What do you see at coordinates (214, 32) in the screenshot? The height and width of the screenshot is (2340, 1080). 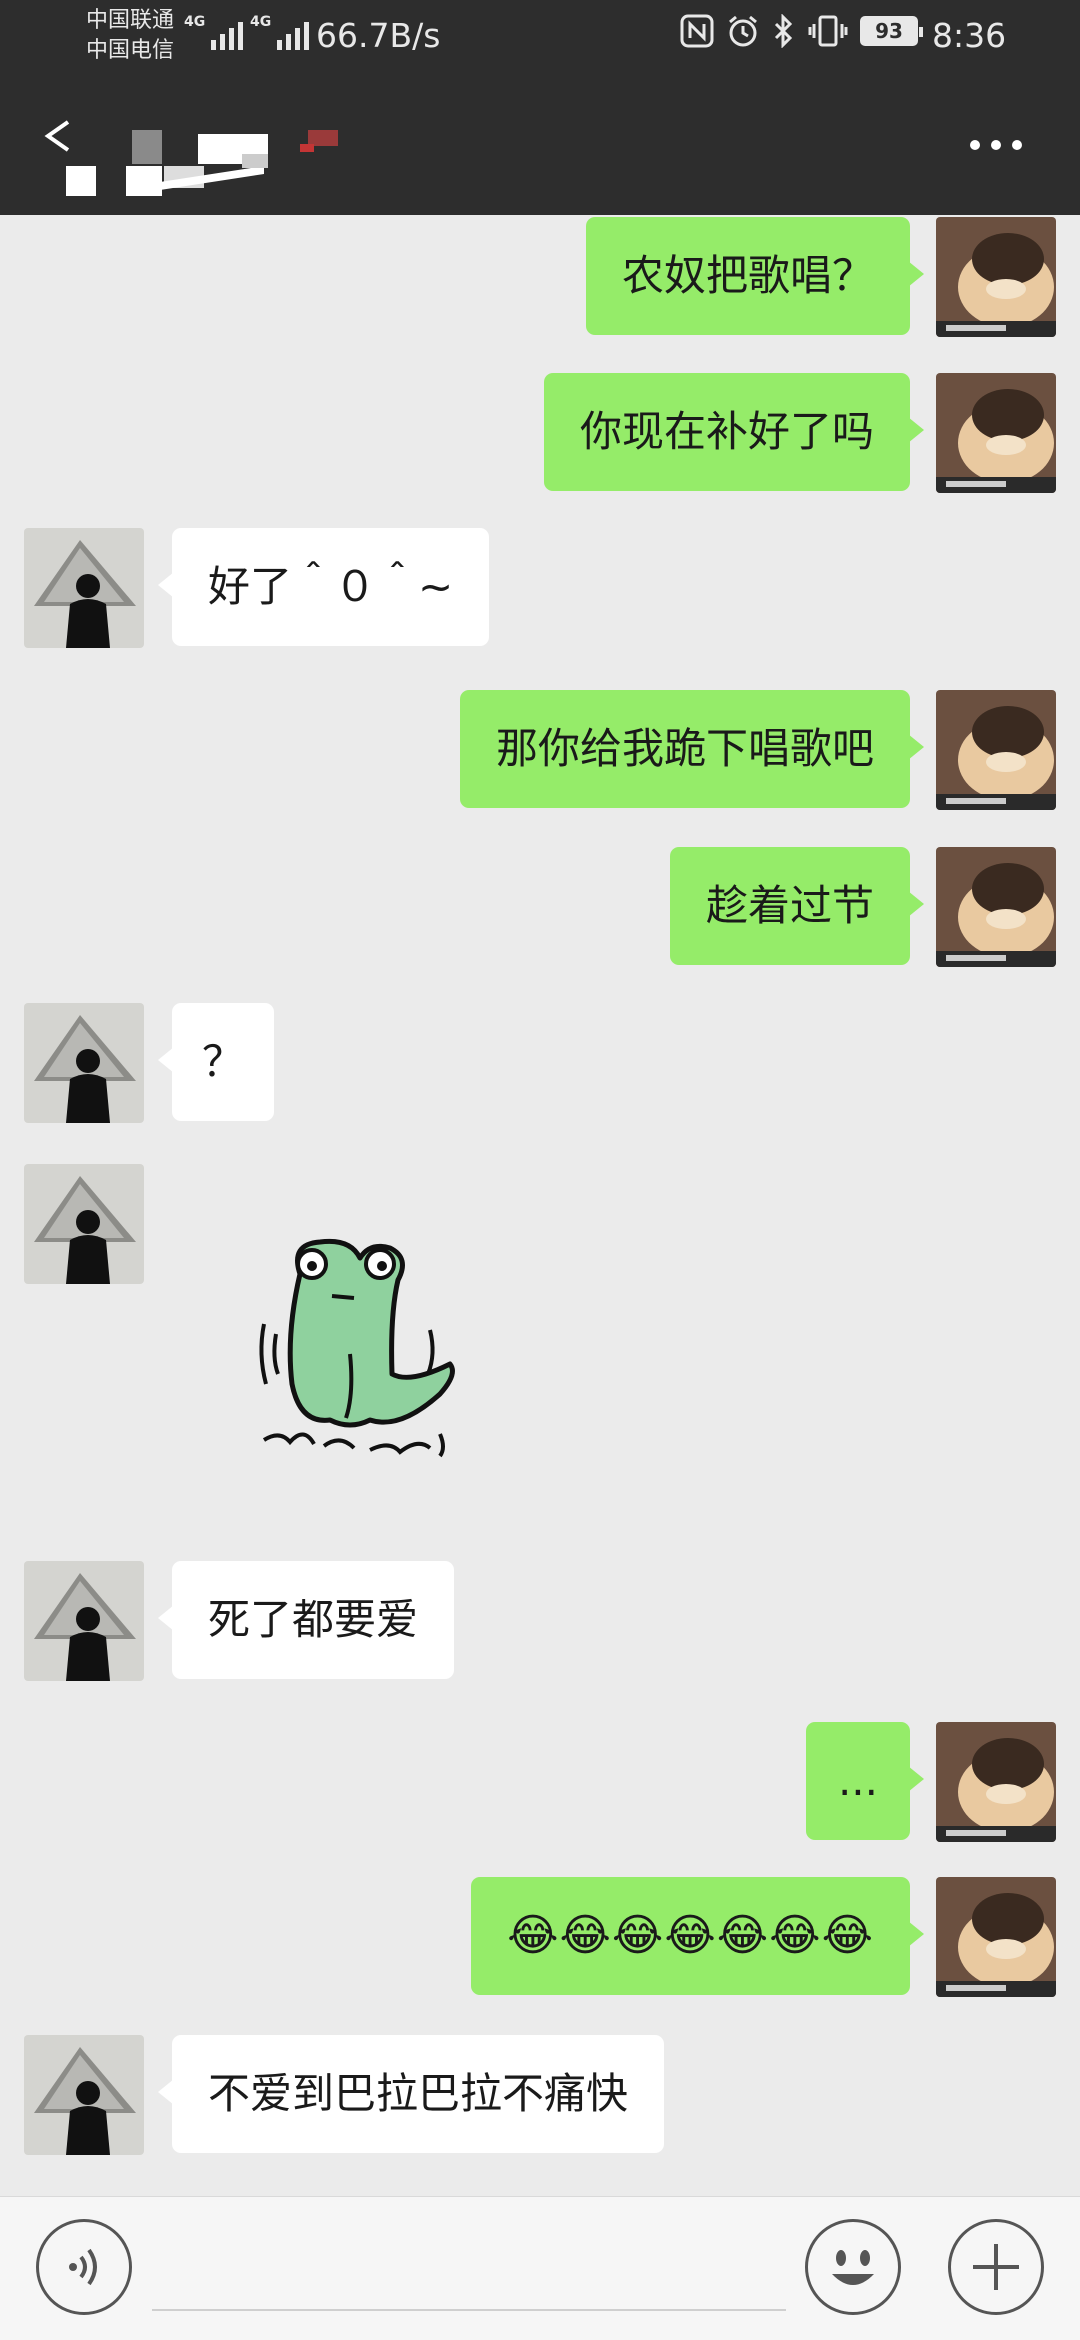 I see `signal-1-icon: 4G` at bounding box center [214, 32].